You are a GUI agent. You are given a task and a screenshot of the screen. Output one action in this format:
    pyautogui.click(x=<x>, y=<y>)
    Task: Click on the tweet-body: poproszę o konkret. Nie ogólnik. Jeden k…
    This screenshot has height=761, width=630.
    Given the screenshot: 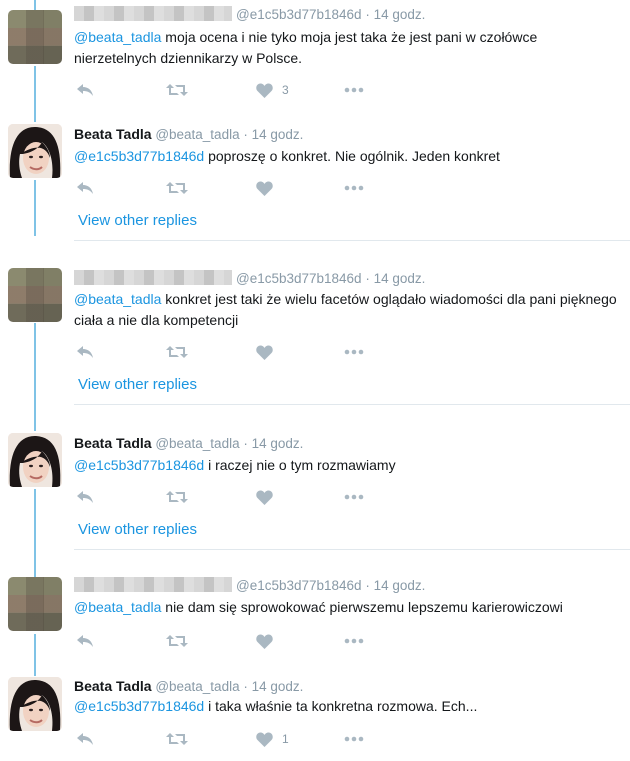 What is the action you would take?
    pyautogui.click(x=352, y=156)
    